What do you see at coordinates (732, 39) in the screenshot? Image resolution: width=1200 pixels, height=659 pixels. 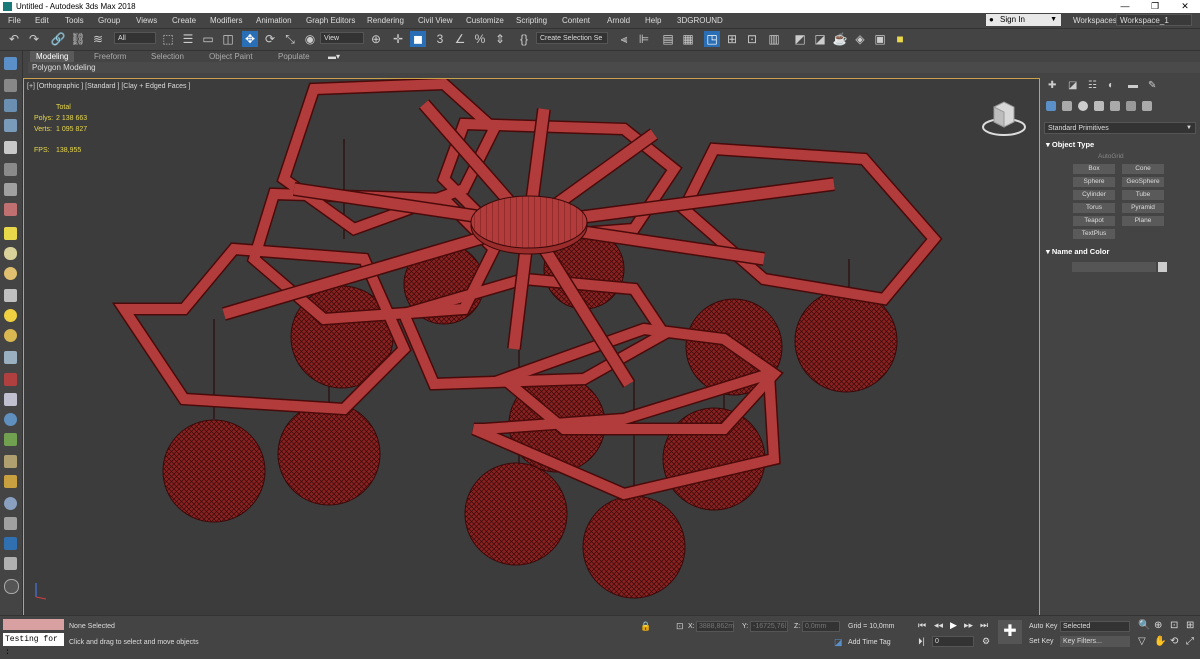 I see `schematic-view-icon: ⊞` at bounding box center [732, 39].